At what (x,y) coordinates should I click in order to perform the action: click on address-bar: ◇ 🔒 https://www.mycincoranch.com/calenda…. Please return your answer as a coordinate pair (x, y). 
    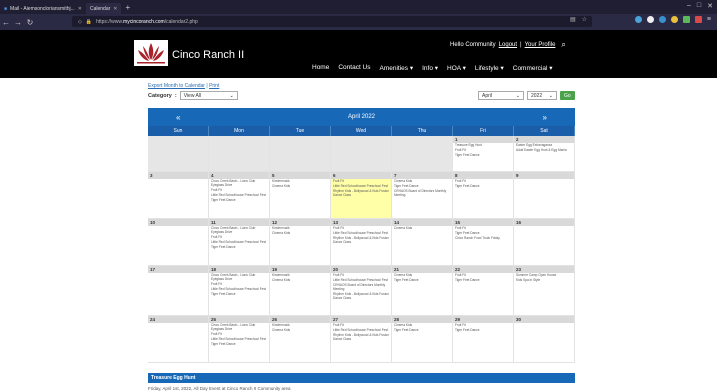
    Looking at the image, I should click on (332, 21).